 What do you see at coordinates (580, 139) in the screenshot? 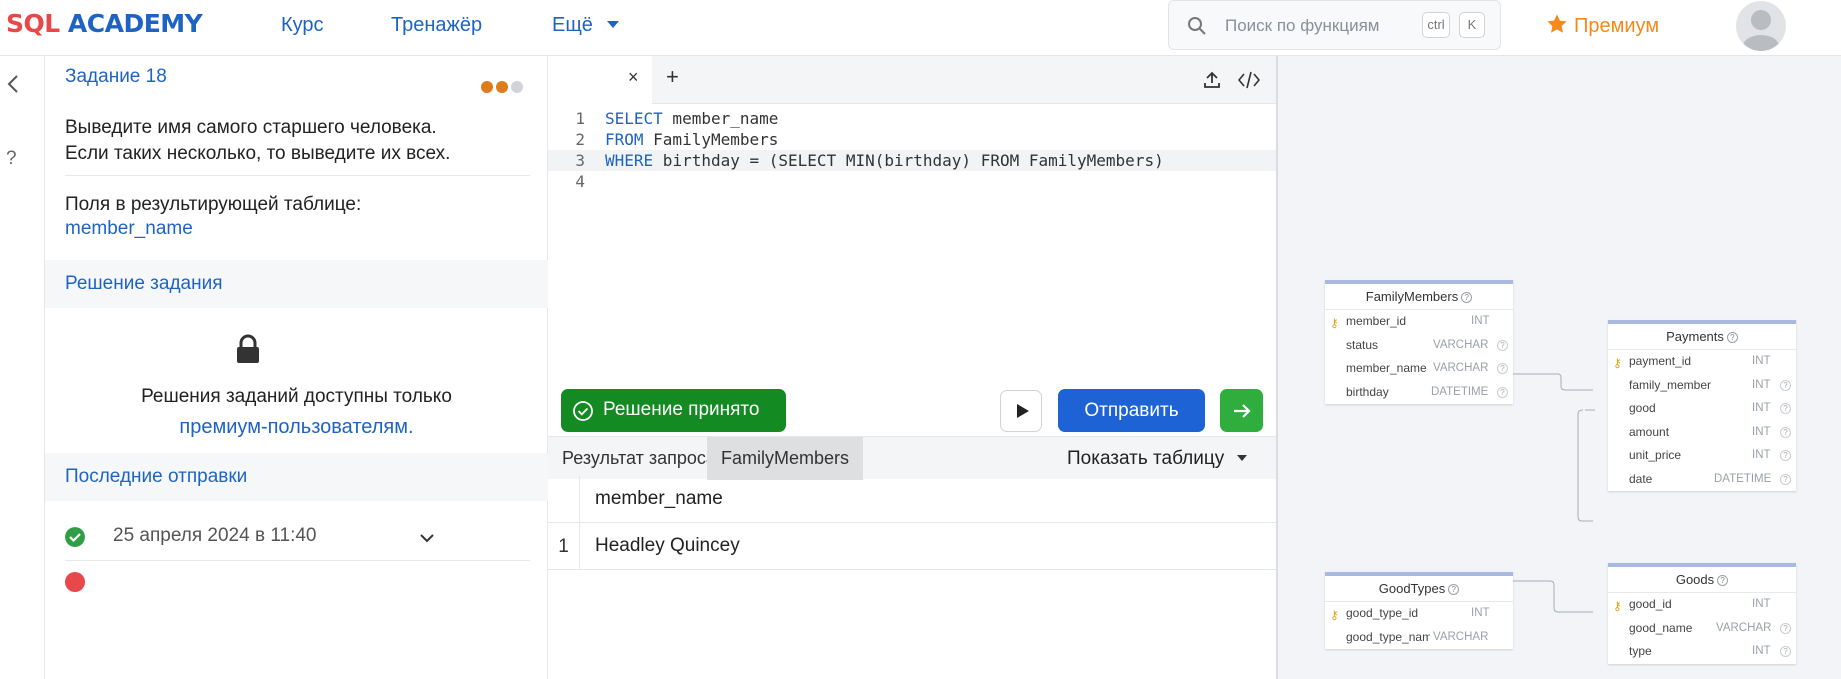
I see `line-number: 2` at bounding box center [580, 139].